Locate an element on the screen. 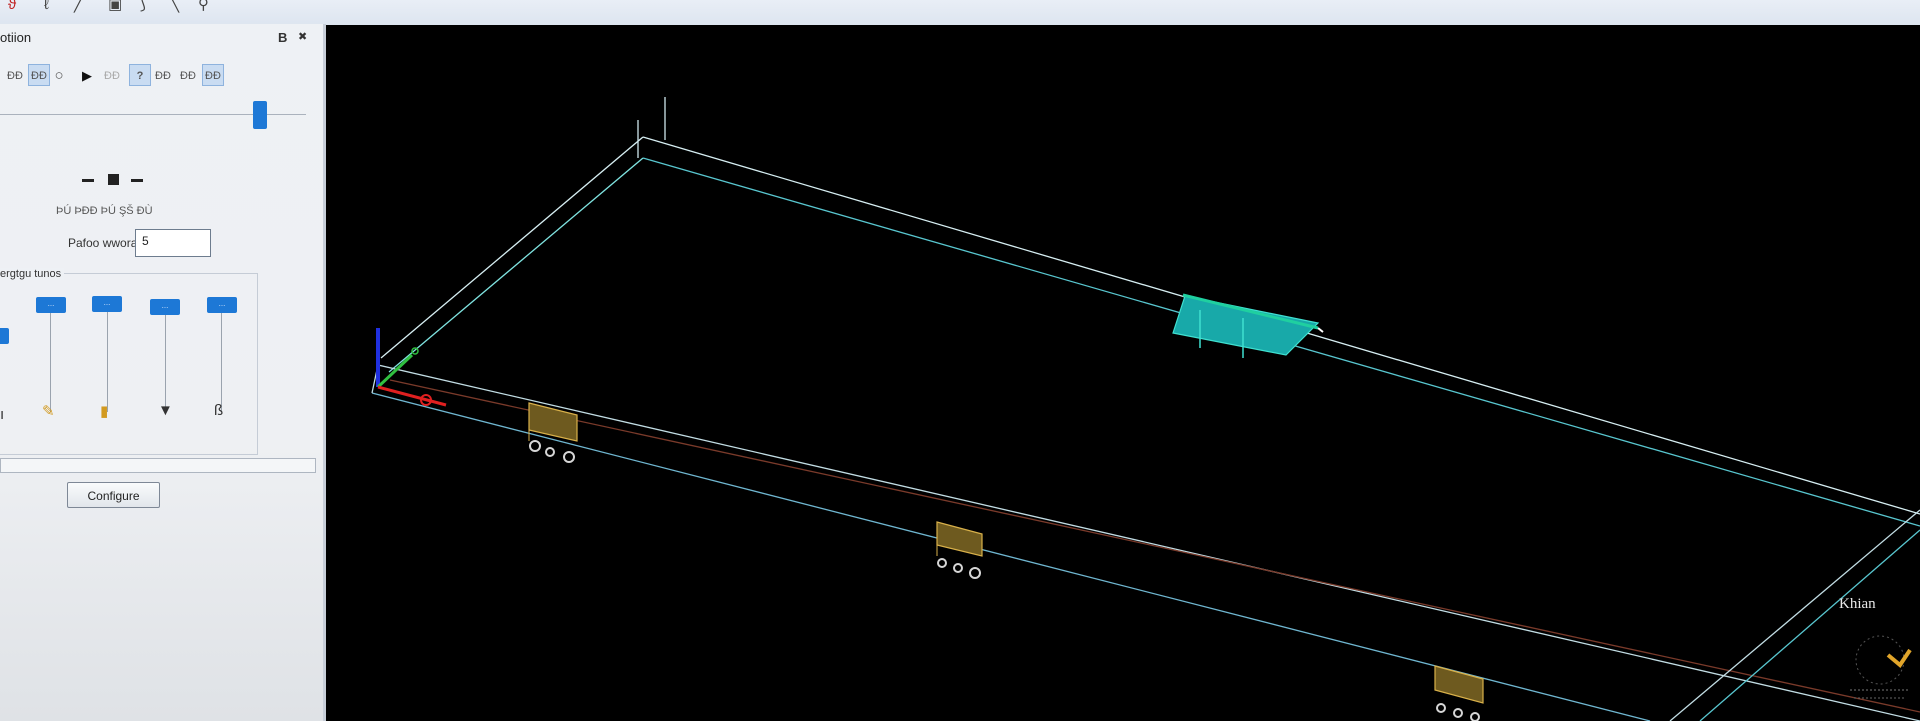  panel-toolbar: ĐĐ ĐĐ ○ ▶ ĐĐ ? ĐĐ ĐĐ ĐĐ is located at coordinates (120, 77).